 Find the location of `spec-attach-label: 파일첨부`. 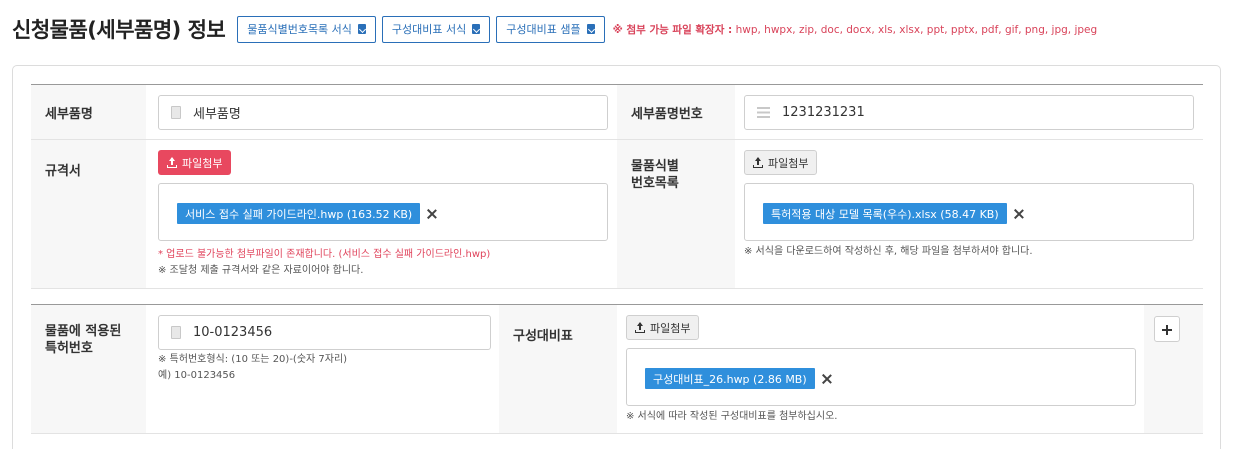

spec-attach-label: 파일첨부 is located at coordinates (202, 163).